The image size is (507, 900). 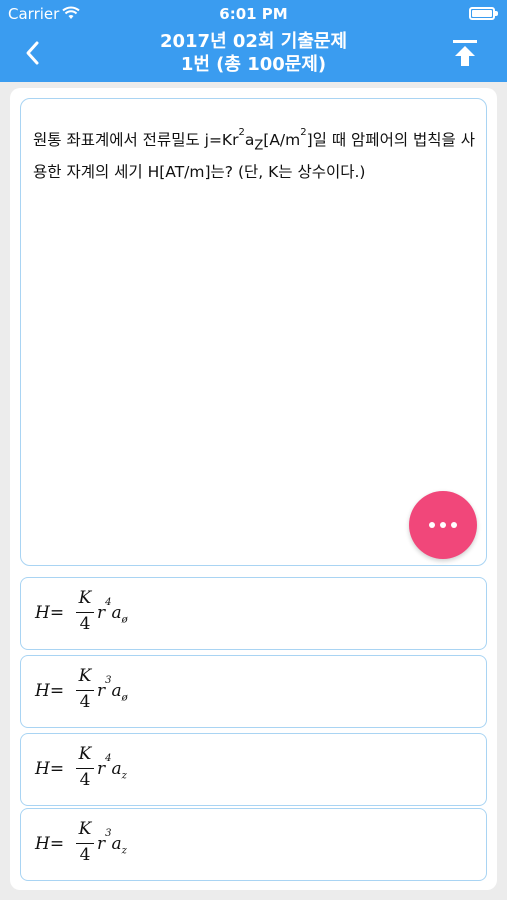 I want to click on answer-option-2: H= K4 r3aø, so click(x=253, y=691).